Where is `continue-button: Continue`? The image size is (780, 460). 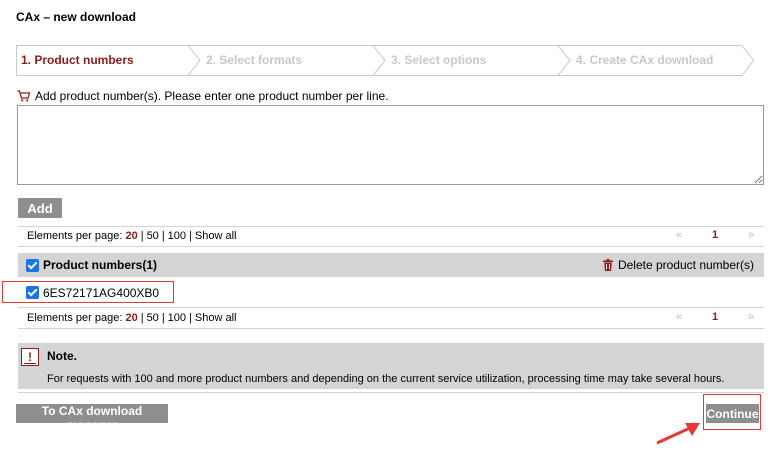
continue-button: Continue is located at coordinates (732, 413).